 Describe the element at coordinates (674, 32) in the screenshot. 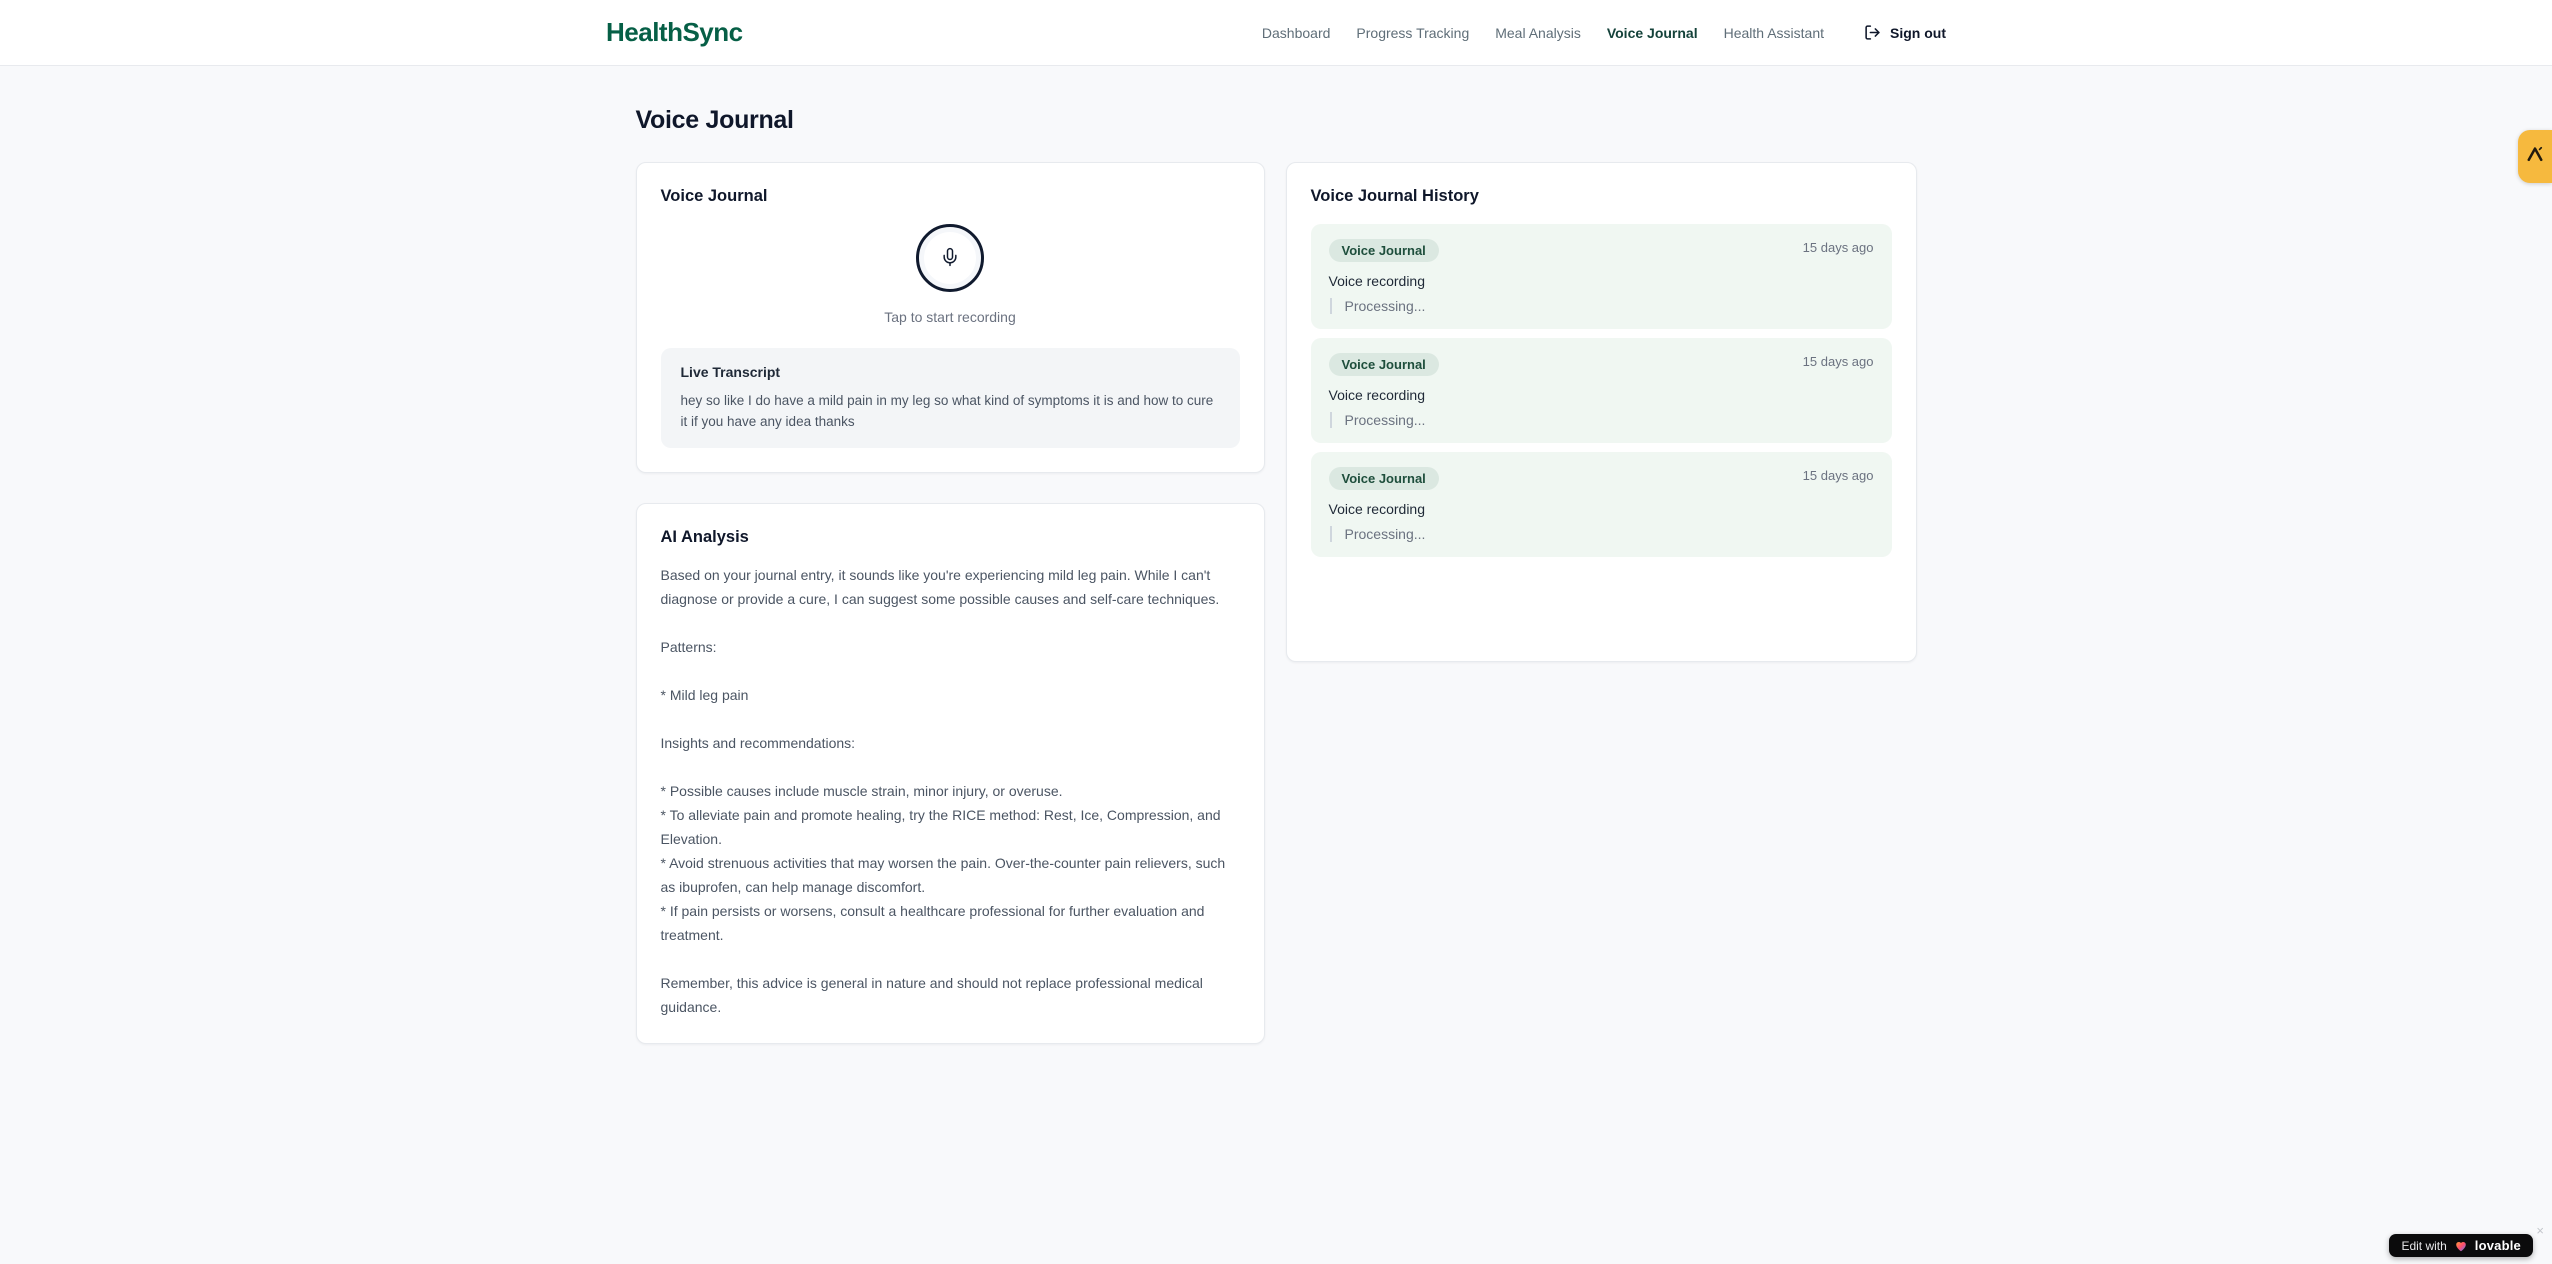

I see `app-logo: HealthSync` at that location.